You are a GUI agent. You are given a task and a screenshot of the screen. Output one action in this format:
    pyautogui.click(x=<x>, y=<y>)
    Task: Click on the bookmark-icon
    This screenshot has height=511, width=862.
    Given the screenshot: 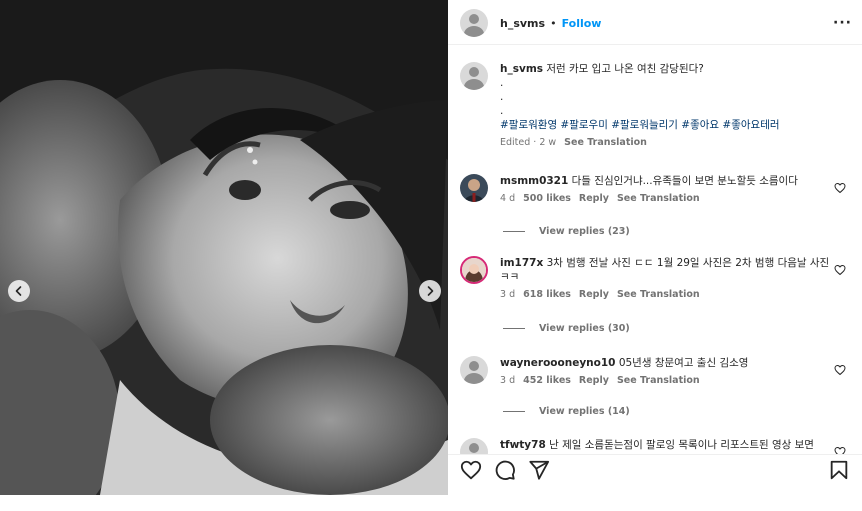 What is the action you would take?
    pyautogui.click(x=839, y=470)
    